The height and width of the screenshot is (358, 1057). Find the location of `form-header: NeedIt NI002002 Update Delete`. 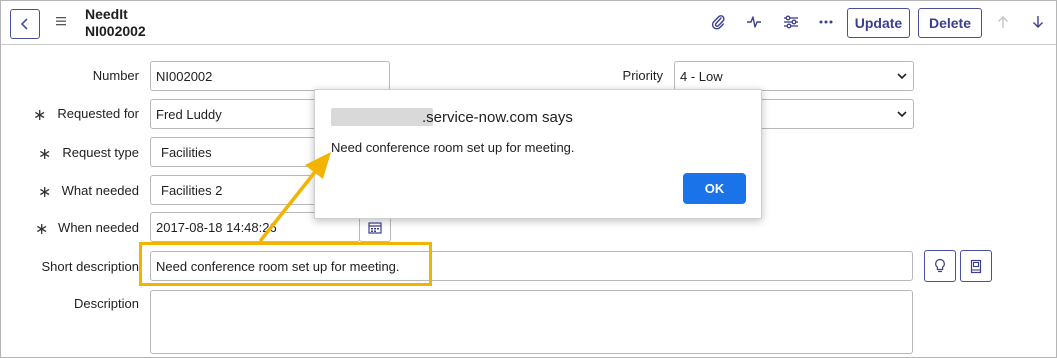

form-header: NeedIt NI002002 Update Delete is located at coordinates (528, 23).